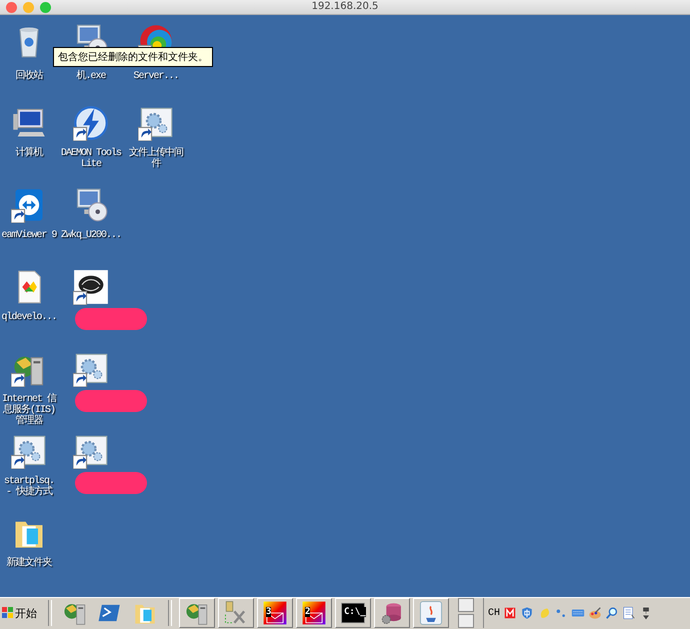 Image resolution: width=690 pixels, height=629 pixels. What do you see at coordinates (133, 56) in the screenshot?
I see `tooltip: 包含您已经删除的文件和文件夹。` at bounding box center [133, 56].